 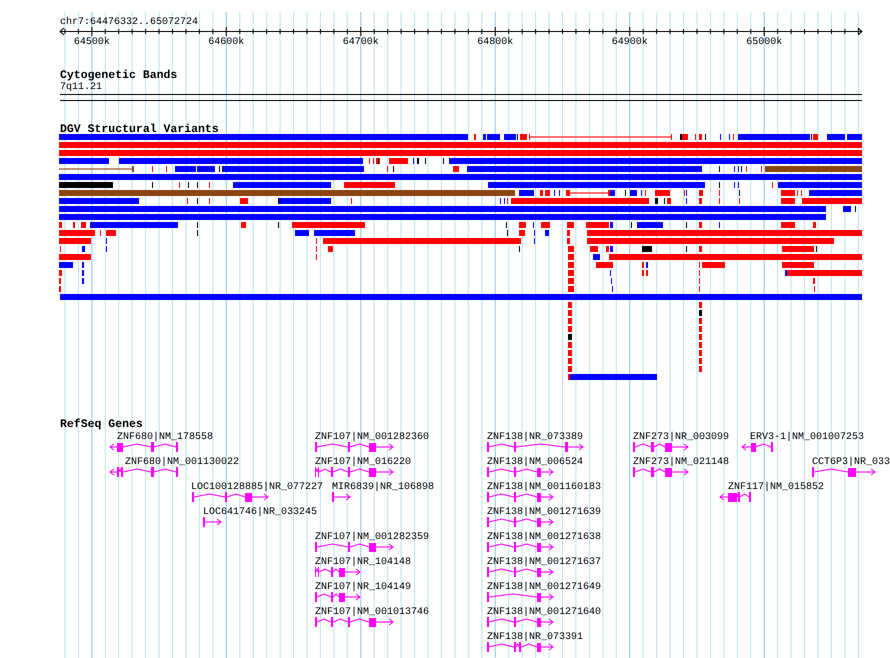 What do you see at coordinates (535, 462) in the screenshot?
I see `gene-label: ZNF138|NM_006524` at bounding box center [535, 462].